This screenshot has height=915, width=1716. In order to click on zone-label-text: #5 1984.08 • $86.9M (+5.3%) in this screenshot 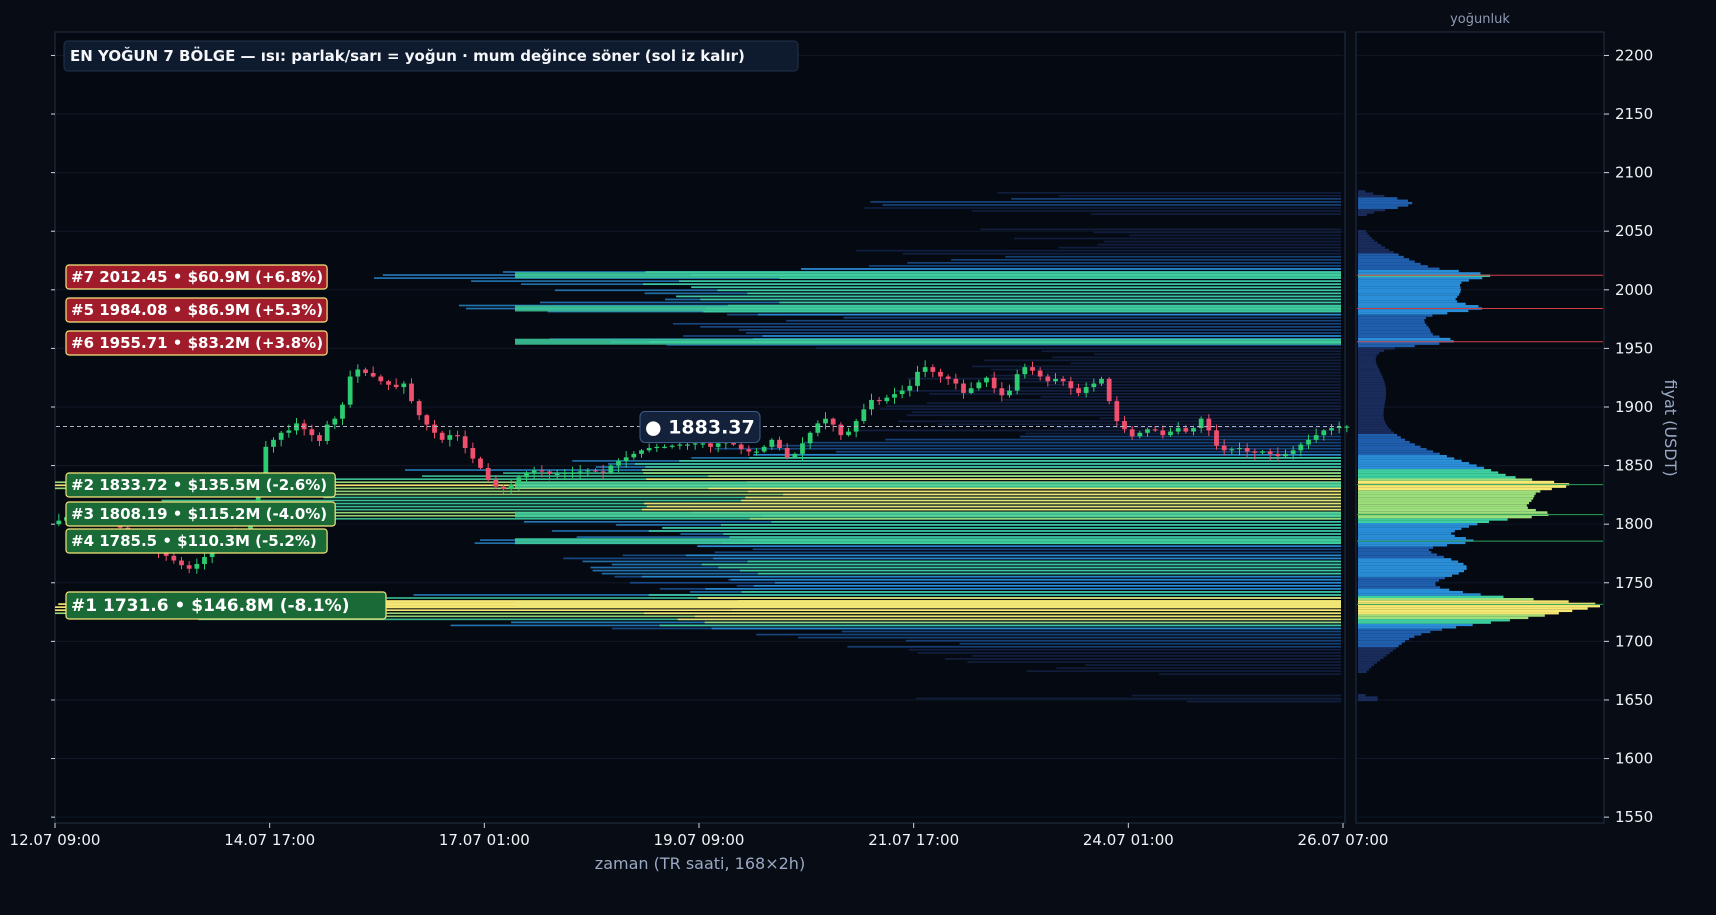, I will do `click(197, 310)`.